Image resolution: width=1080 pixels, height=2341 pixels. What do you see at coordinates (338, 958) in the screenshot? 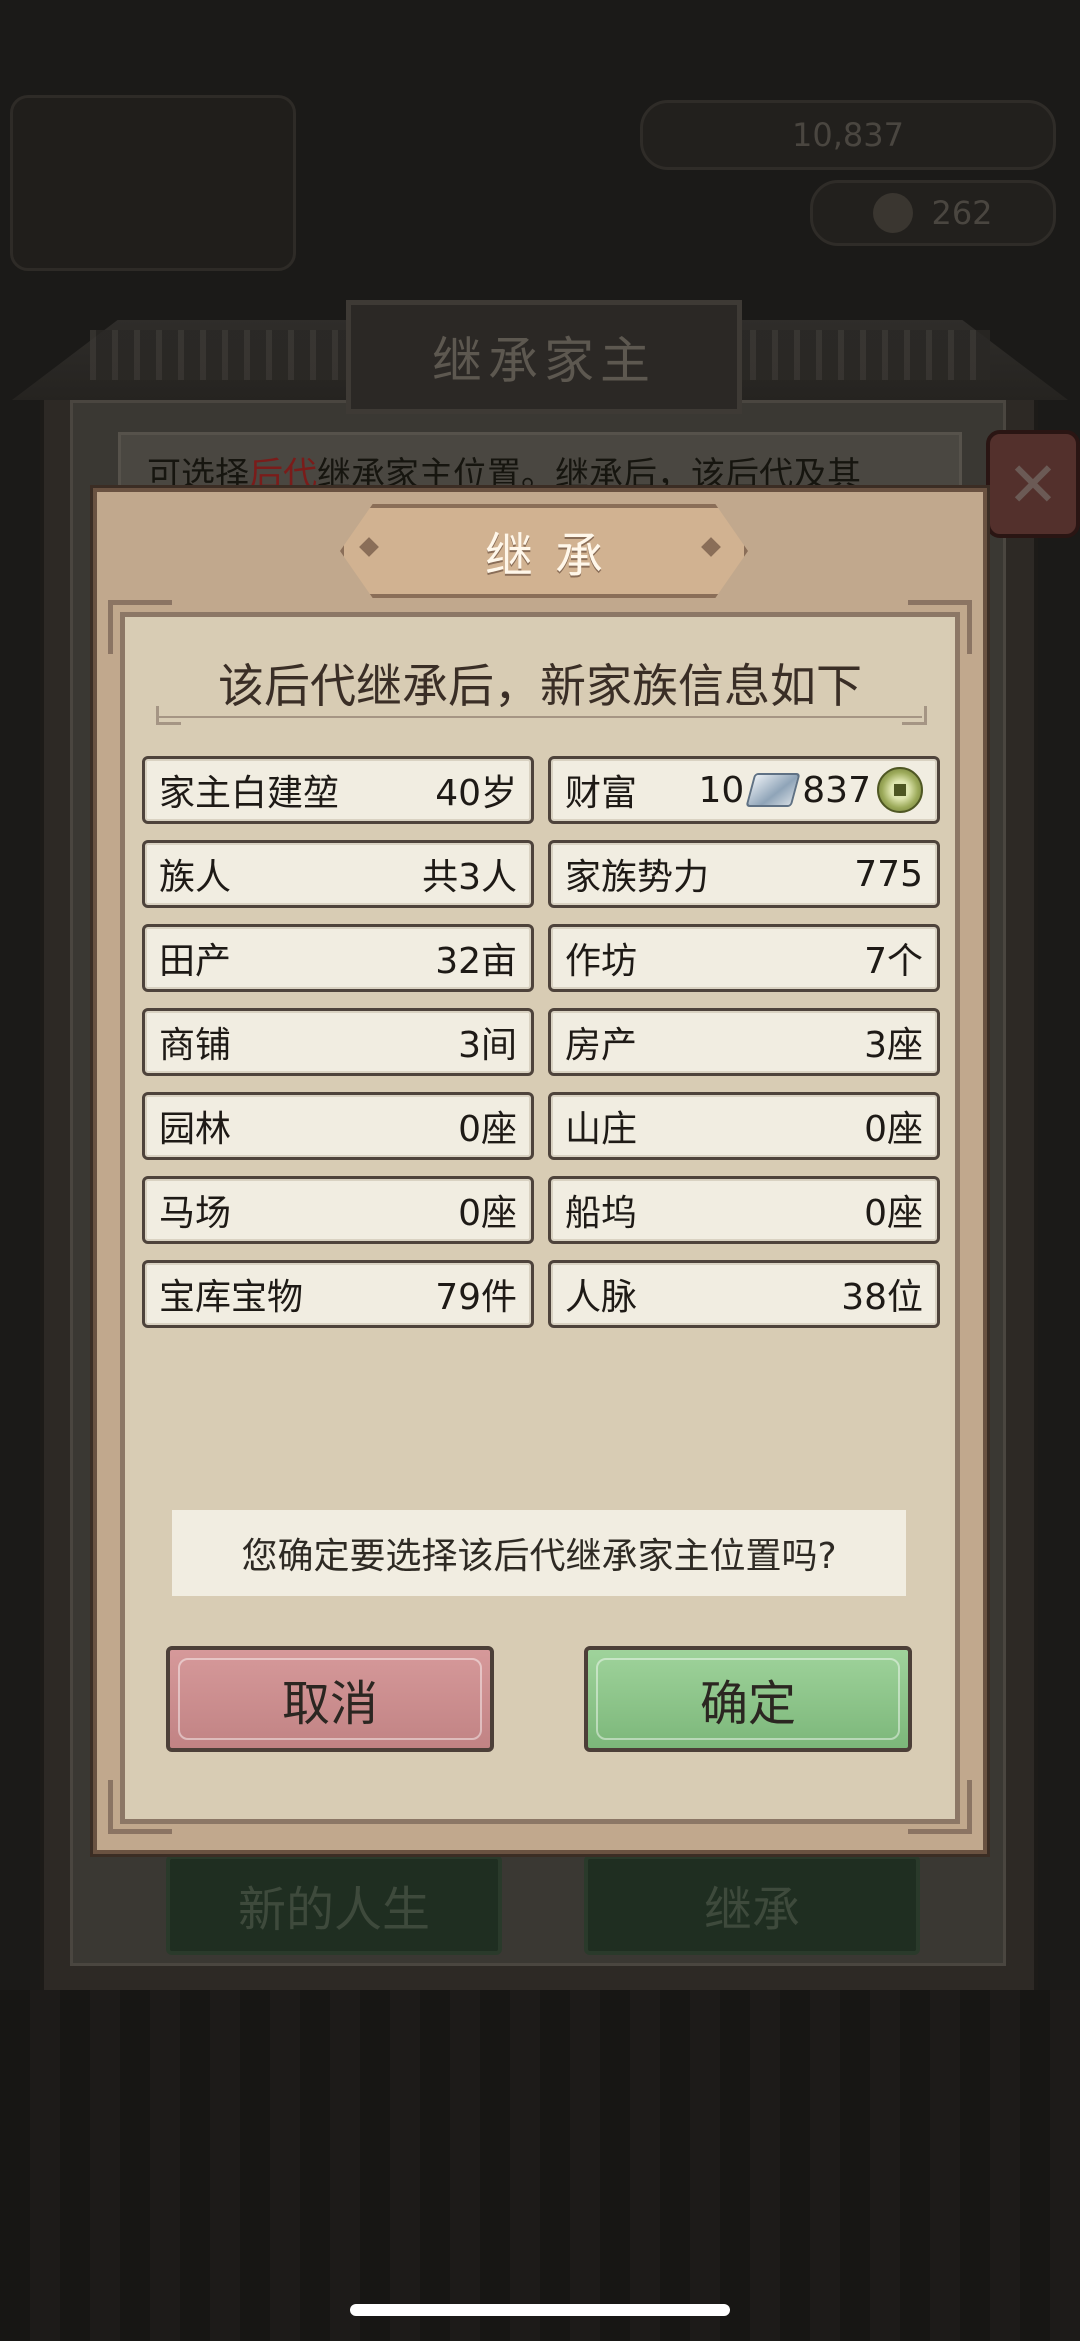
I see `info-cell-farmland: 田产 32亩` at bounding box center [338, 958].